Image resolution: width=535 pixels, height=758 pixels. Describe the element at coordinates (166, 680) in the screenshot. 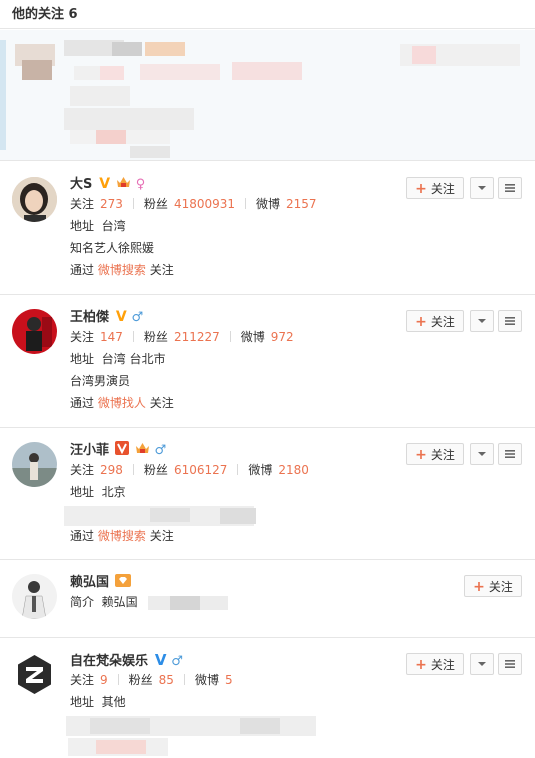

I see `fans-count: 85` at that location.